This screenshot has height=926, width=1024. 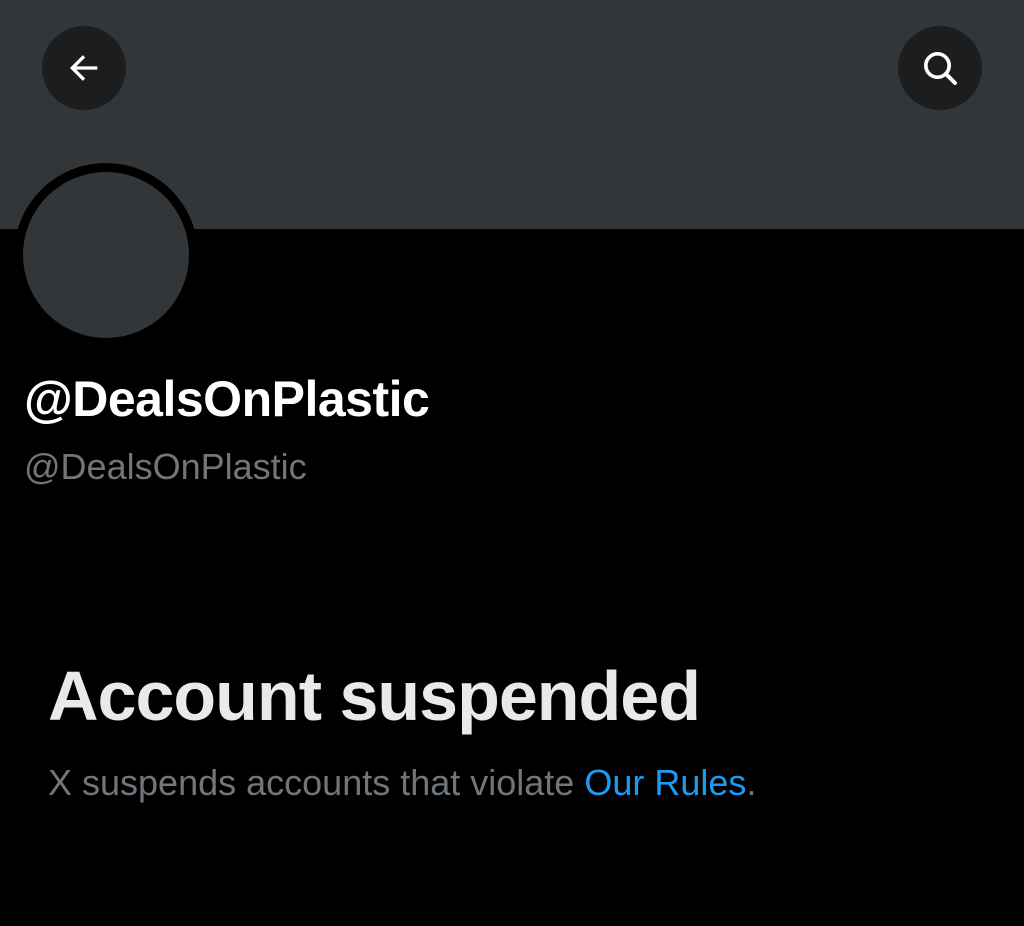 What do you see at coordinates (165, 466) in the screenshot?
I see `profile-handle: @DealsOnPlastic` at bounding box center [165, 466].